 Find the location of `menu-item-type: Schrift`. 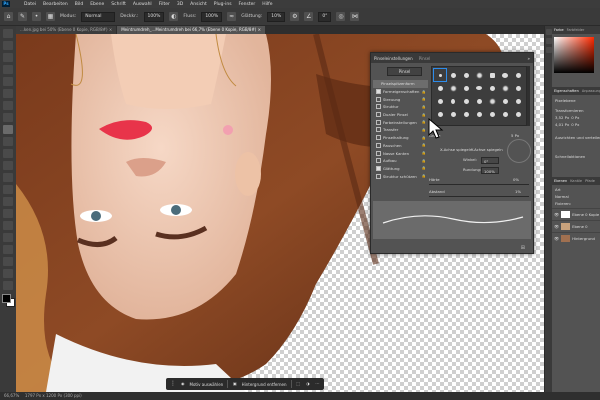

menu-item-type: Schrift is located at coordinates (118, 4).